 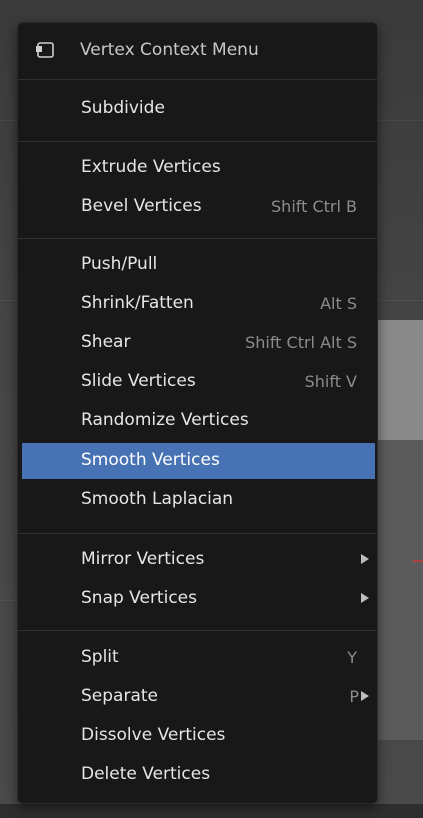 What do you see at coordinates (165, 420) in the screenshot?
I see `menu-item-label: Randomize Vertices` at bounding box center [165, 420].